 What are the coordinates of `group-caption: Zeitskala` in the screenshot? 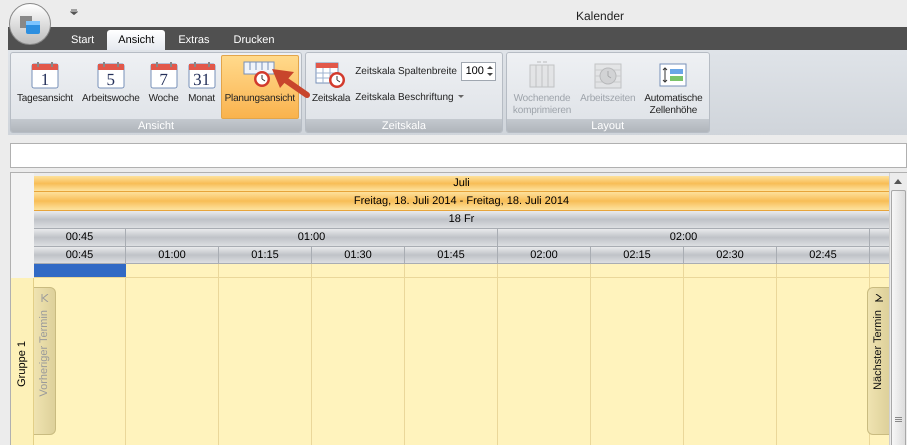 It's located at (404, 125).